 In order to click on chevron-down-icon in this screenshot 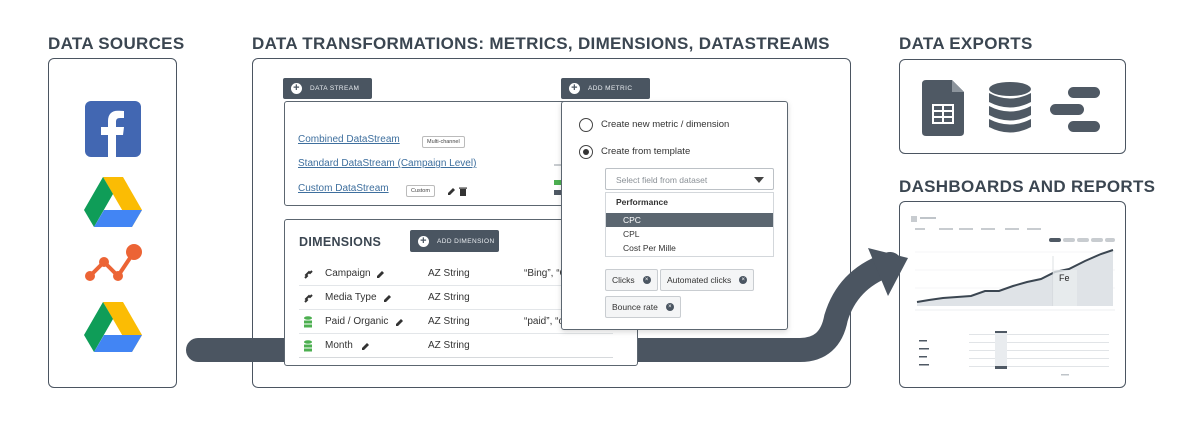, I will do `click(759, 180)`.